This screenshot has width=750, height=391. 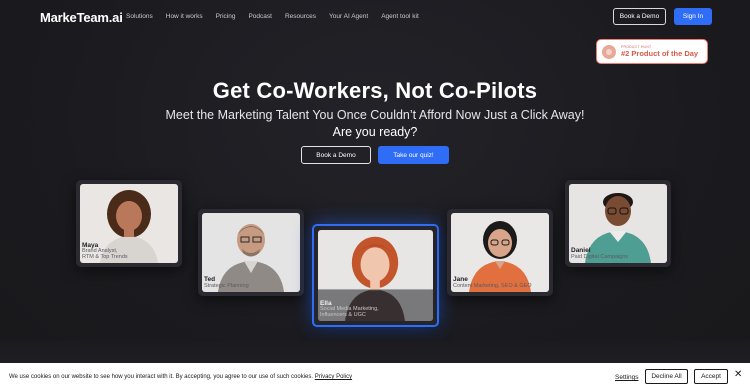 I want to click on agent-caption: Ted Strategic Planning, so click(x=226, y=283).